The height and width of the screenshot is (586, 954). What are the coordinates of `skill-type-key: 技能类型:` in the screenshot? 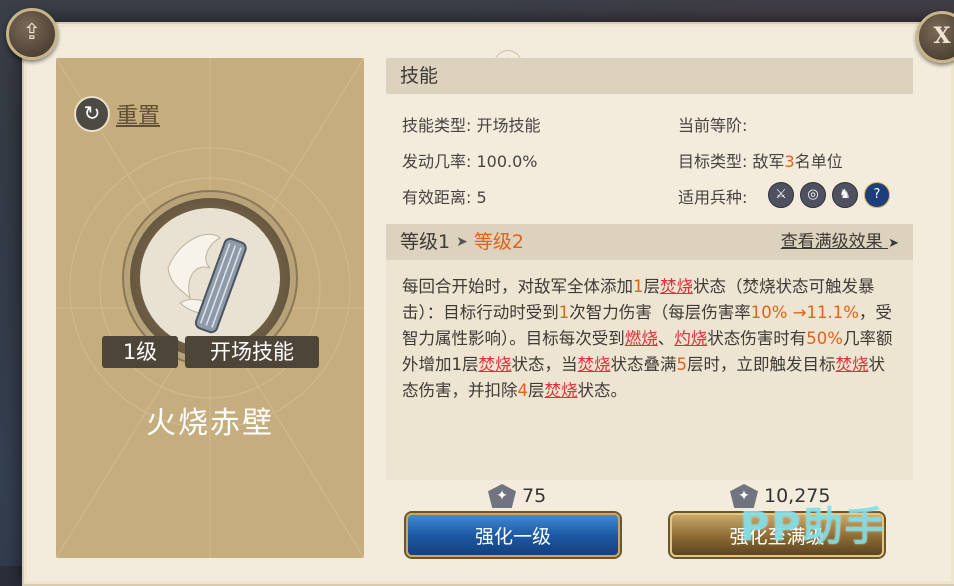 It's located at (437, 125).